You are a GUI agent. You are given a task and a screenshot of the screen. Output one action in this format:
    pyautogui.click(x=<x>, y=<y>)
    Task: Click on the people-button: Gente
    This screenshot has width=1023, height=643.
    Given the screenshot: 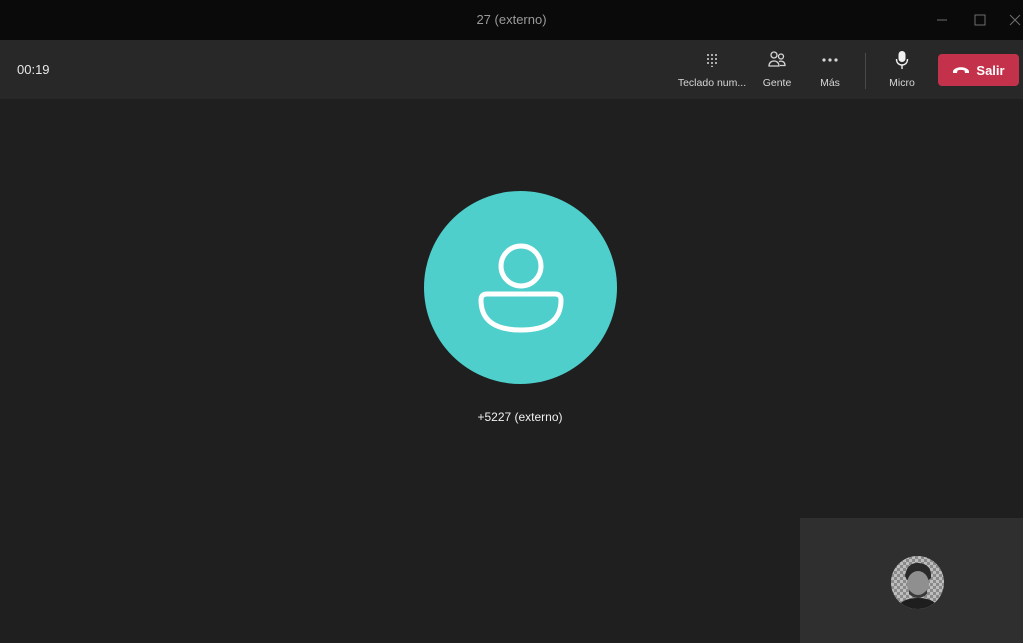 What is the action you would take?
    pyautogui.click(x=777, y=70)
    